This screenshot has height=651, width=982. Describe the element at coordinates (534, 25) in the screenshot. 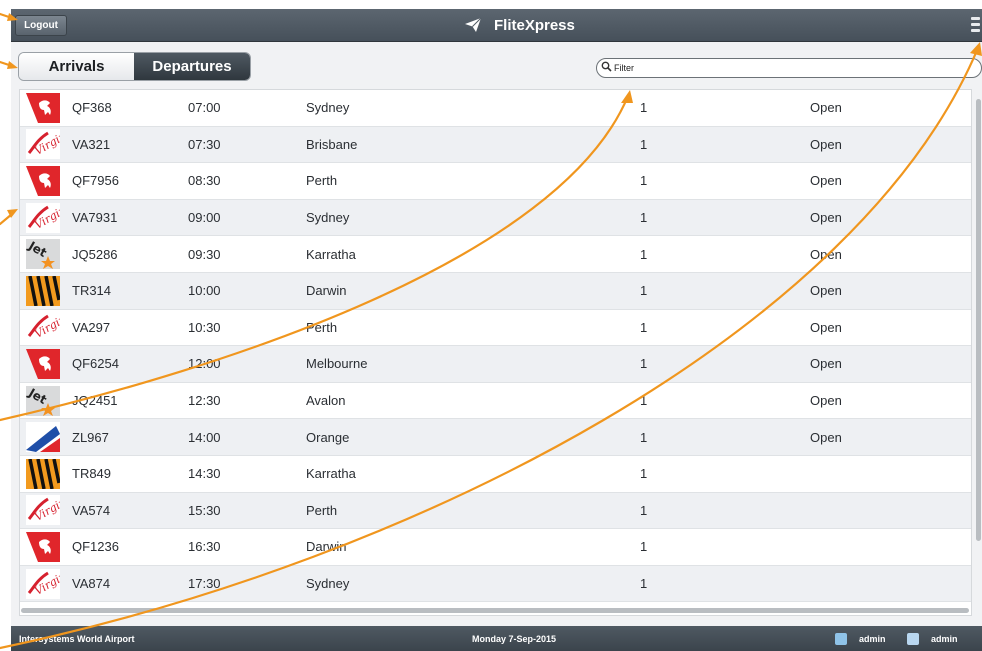

I see `app-title: FliteXpress` at that location.